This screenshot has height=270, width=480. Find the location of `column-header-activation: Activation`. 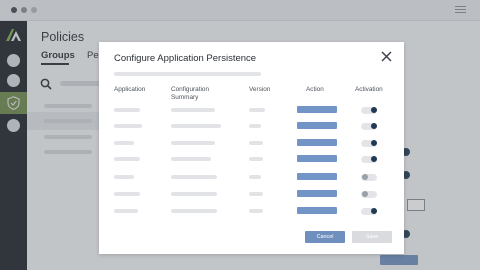

column-header-activation: Activation is located at coordinates (369, 89).